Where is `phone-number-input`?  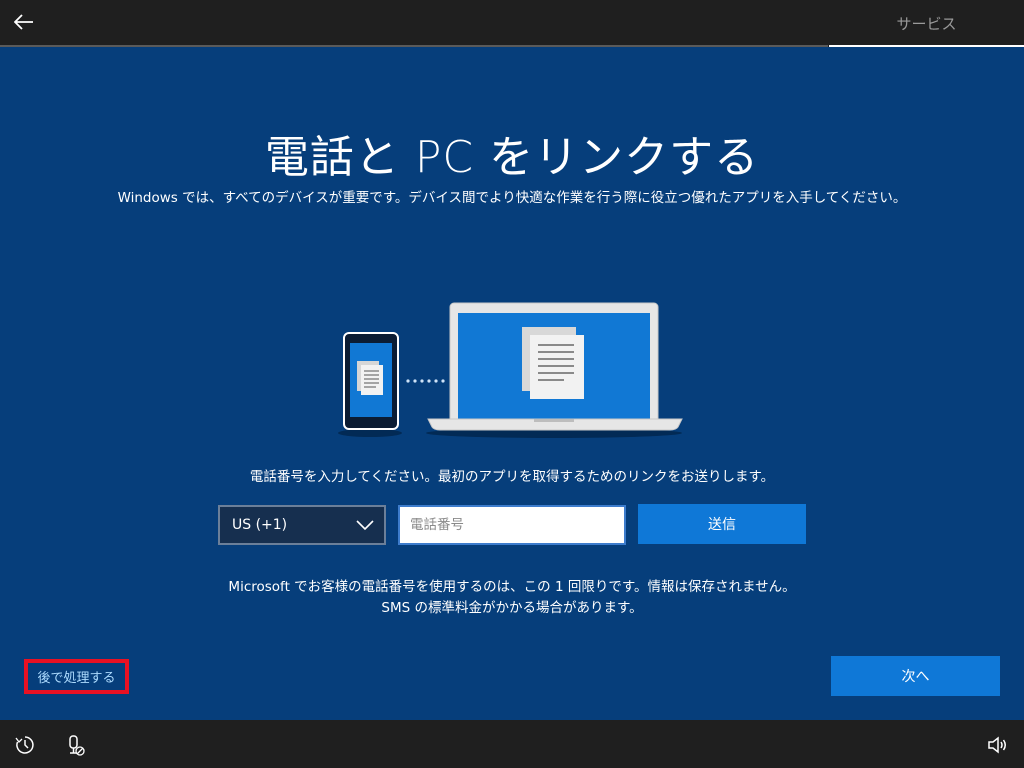 phone-number-input is located at coordinates (512, 525).